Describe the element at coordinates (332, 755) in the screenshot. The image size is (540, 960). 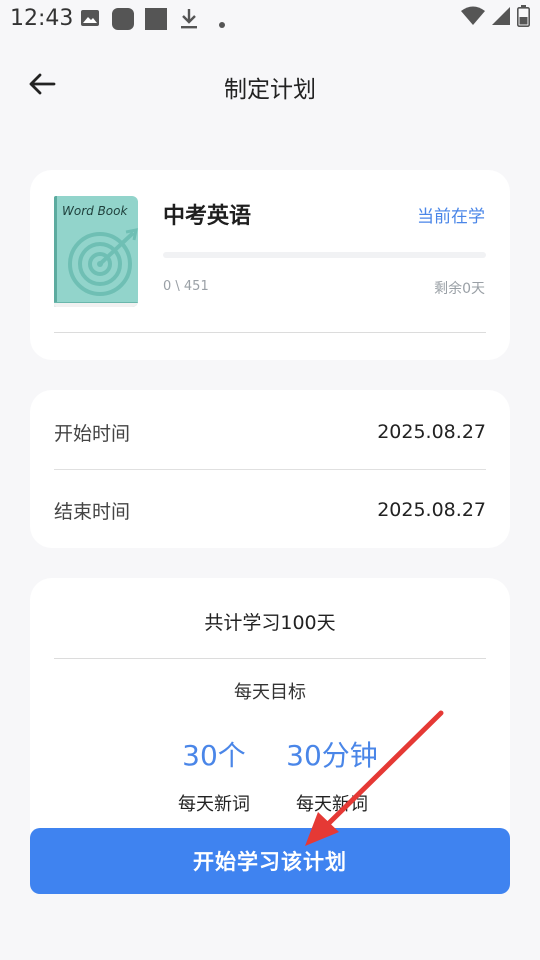
I see `daily-time-value: 30分钟` at that location.